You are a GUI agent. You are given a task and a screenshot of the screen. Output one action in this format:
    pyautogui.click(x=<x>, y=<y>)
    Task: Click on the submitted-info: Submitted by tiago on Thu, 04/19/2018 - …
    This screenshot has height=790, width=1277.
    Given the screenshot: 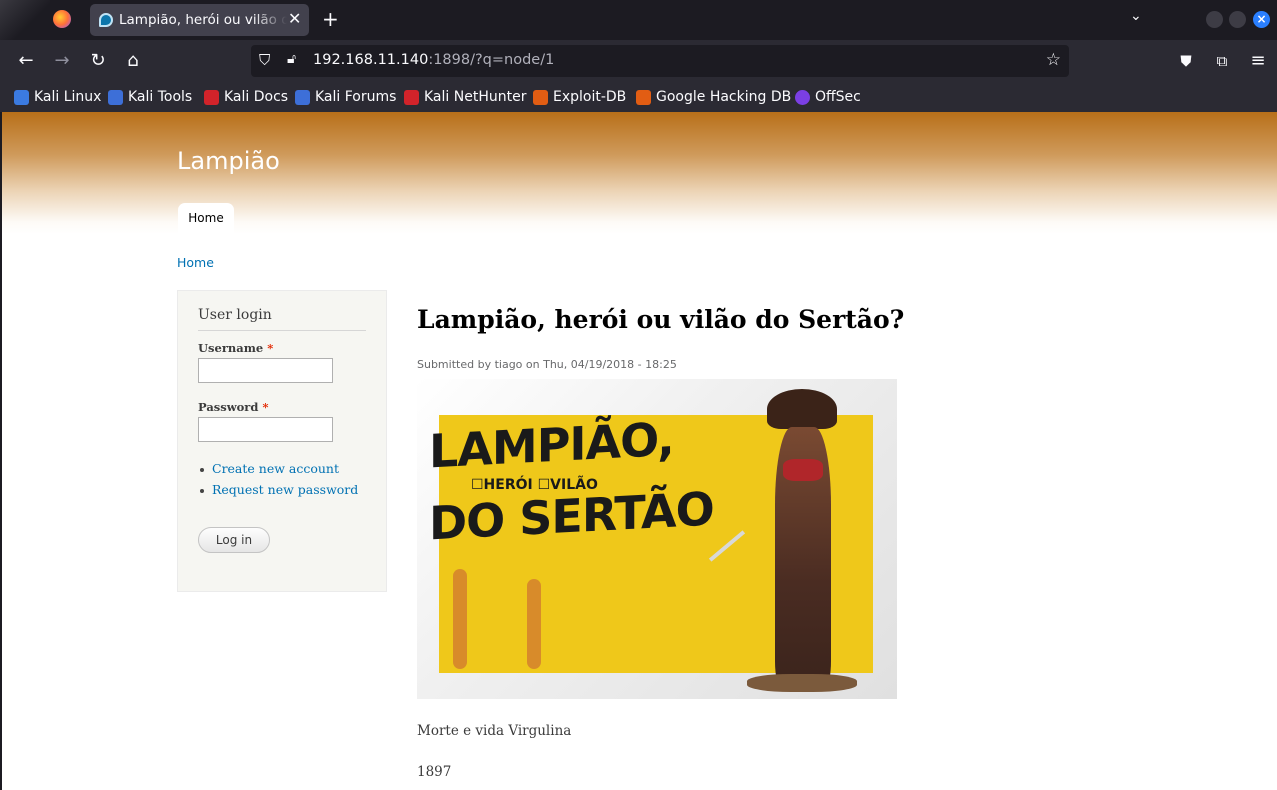 What is the action you would take?
    pyautogui.click(x=547, y=364)
    